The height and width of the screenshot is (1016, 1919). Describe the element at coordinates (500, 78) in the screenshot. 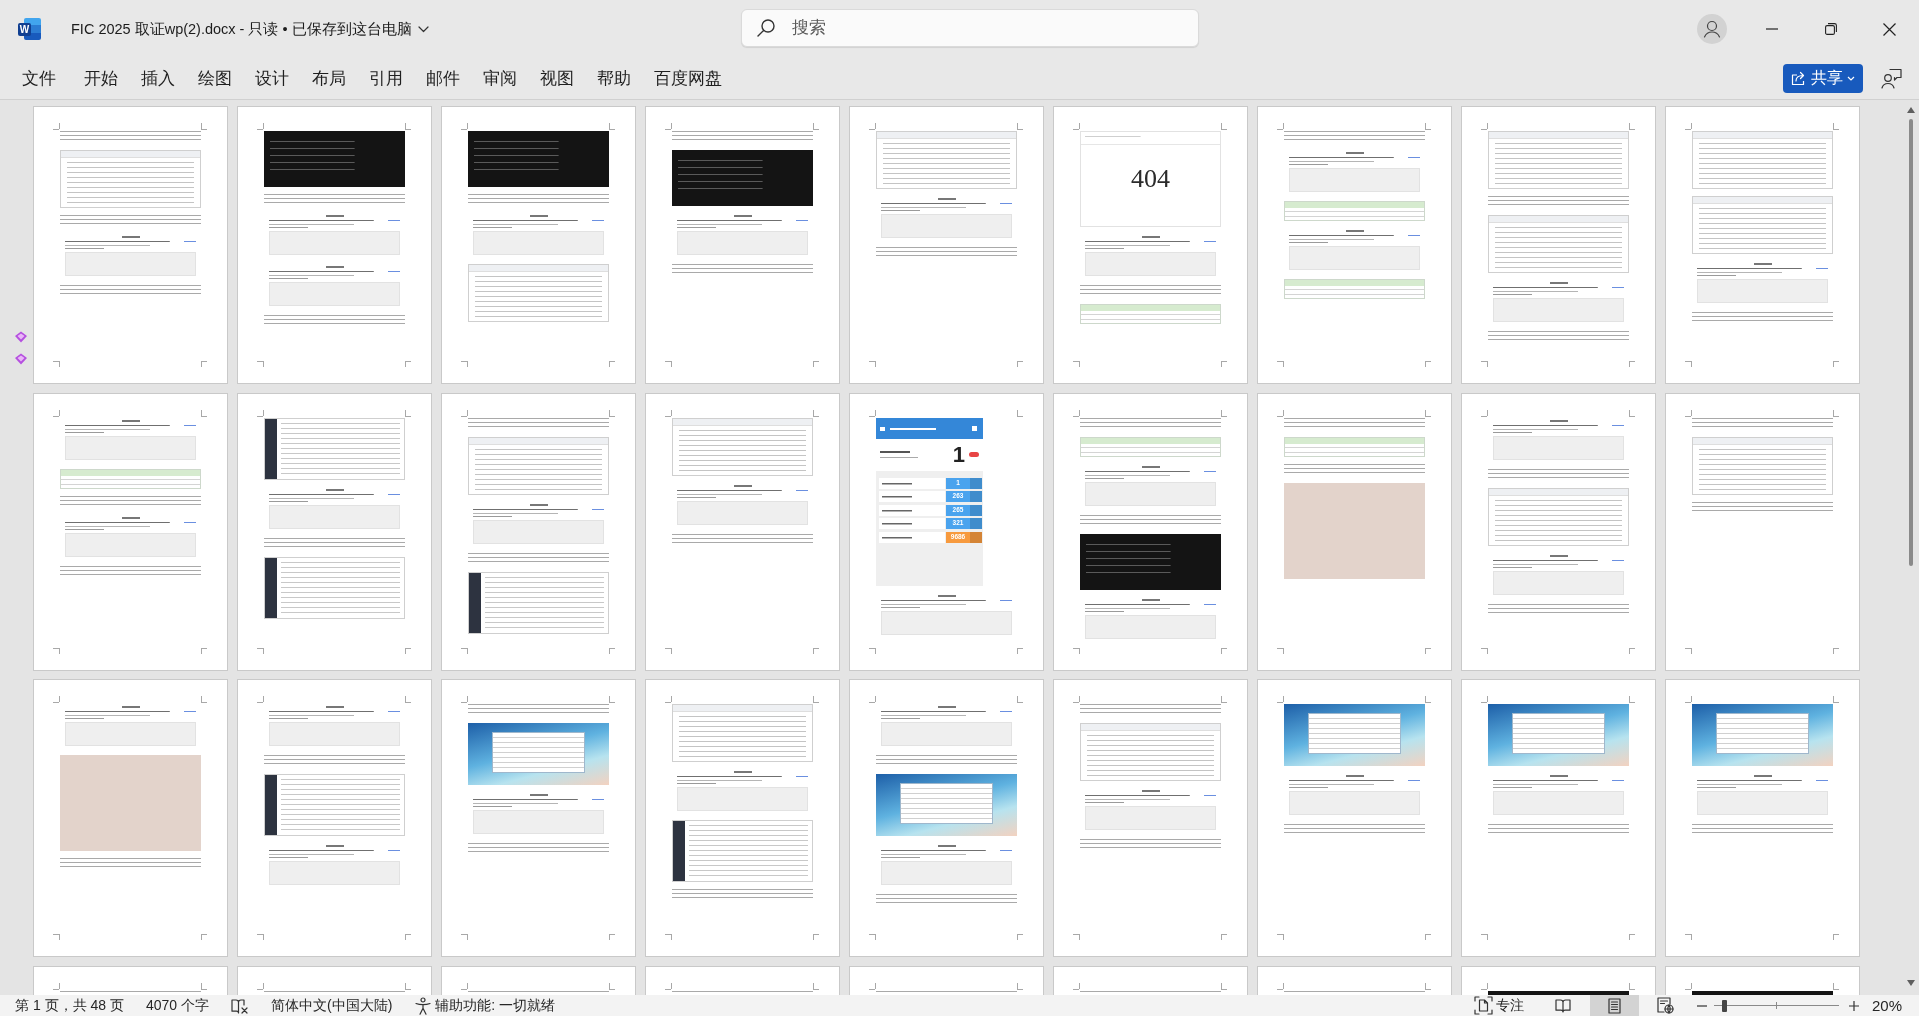

I see `ribbon-tab: 审阅` at that location.